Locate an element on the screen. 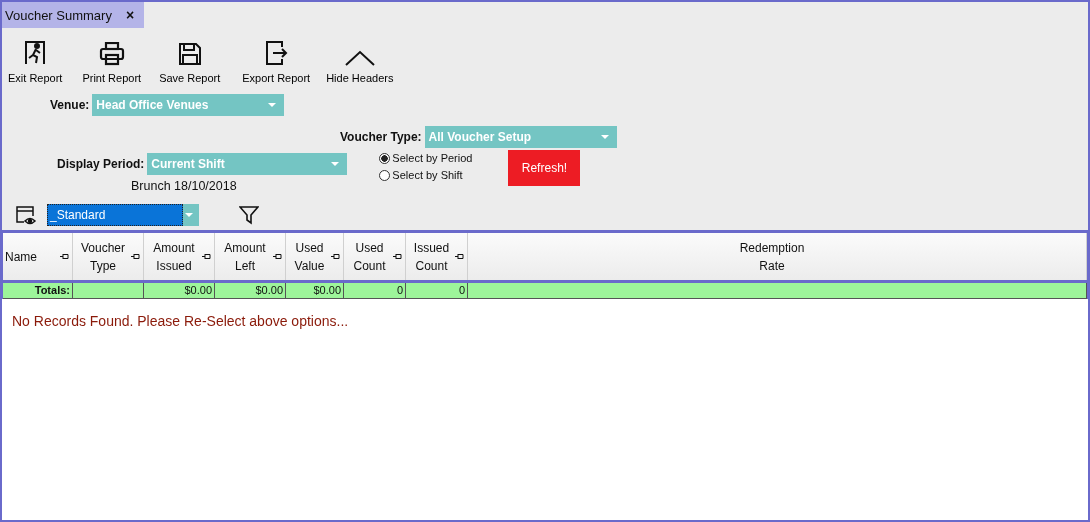 The width and height of the screenshot is (1090, 522). exit-report-button: Exit Report is located at coordinates (35, 58).